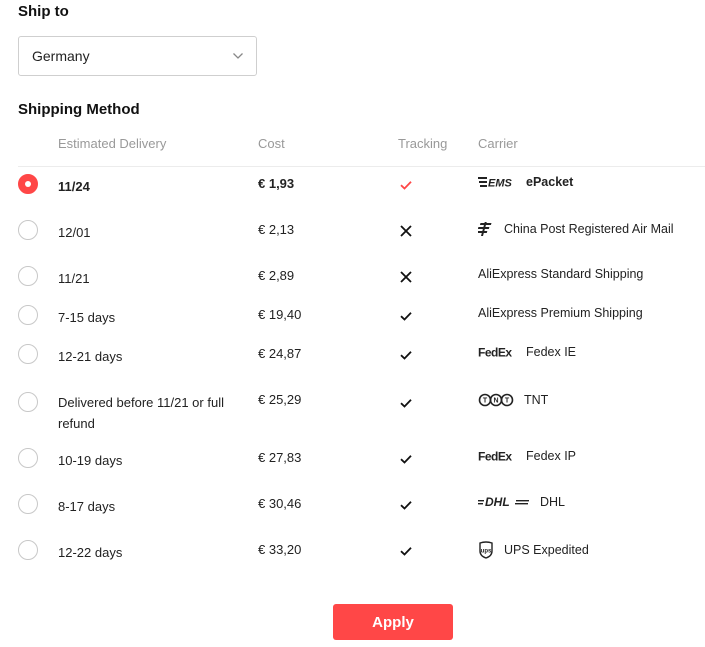 The width and height of the screenshot is (705, 647). What do you see at coordinates (112, 143) in the screenshot?
I see `header-estimated-delivery: Estimated Delivery` at bounding box center [112, 143].